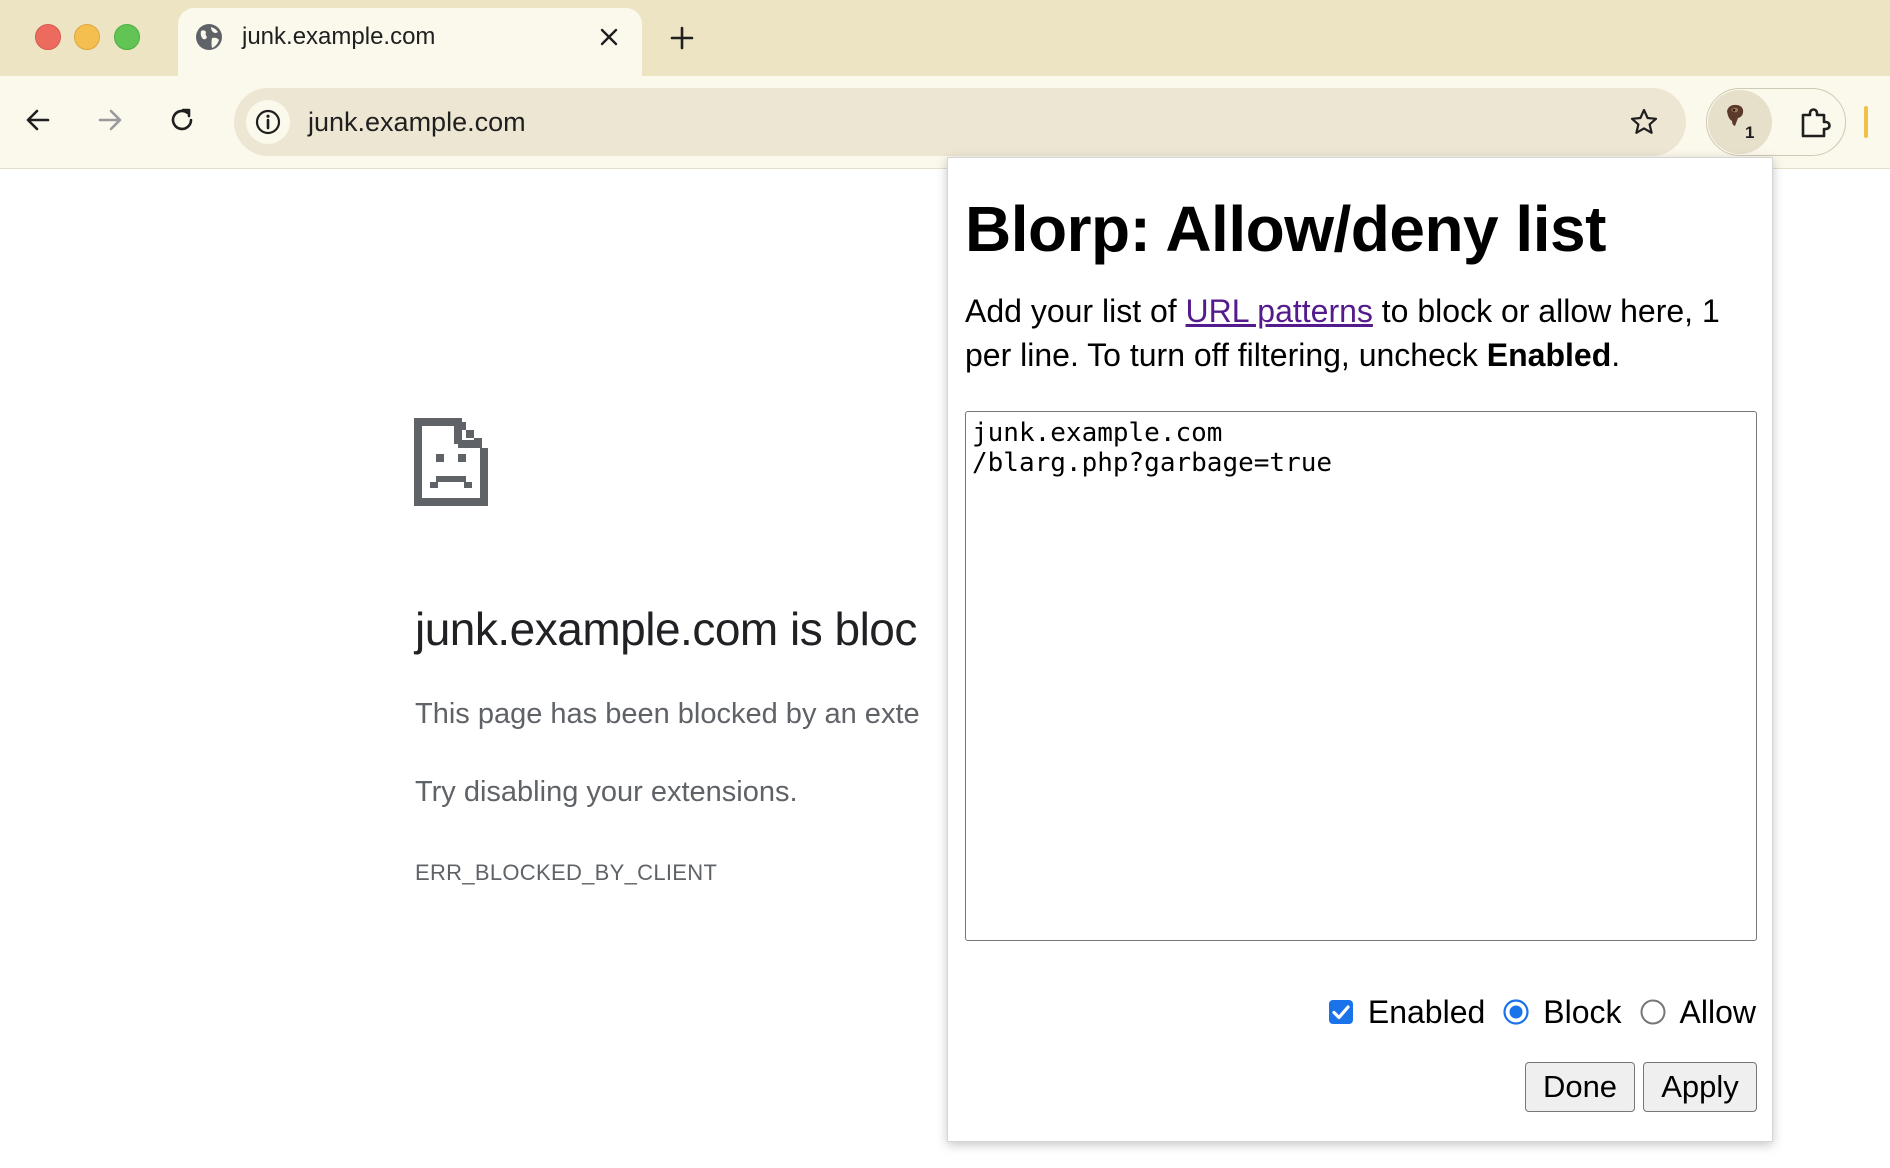 The height and width of the screenshot is (1168, 1890). Describe the element at coordinates (1279, 311) in the screenshot. I see `url-patterns-link: URL patterns` at that location.